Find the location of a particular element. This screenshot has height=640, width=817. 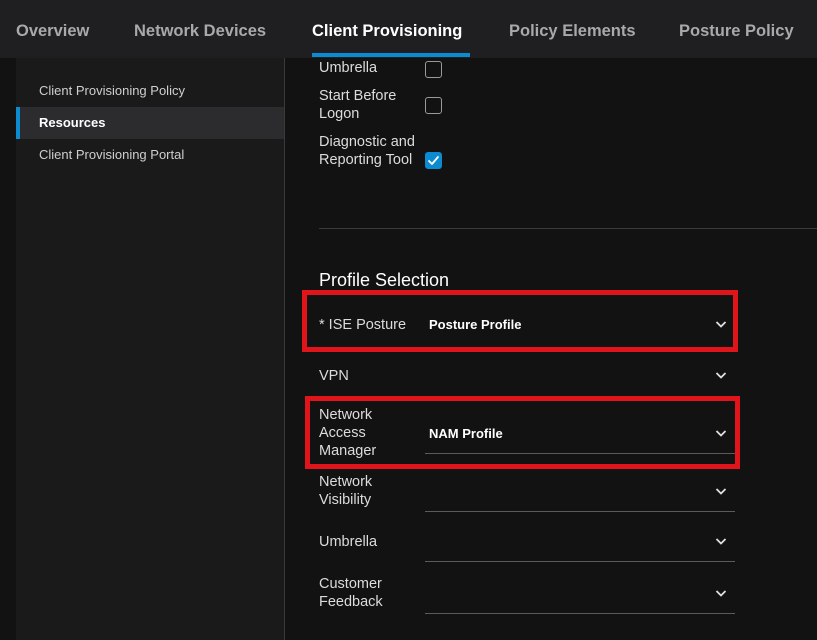

sidebar-item-client-provisioning-policy: Client Provisioning Policy is located at coordinates (150, 91).